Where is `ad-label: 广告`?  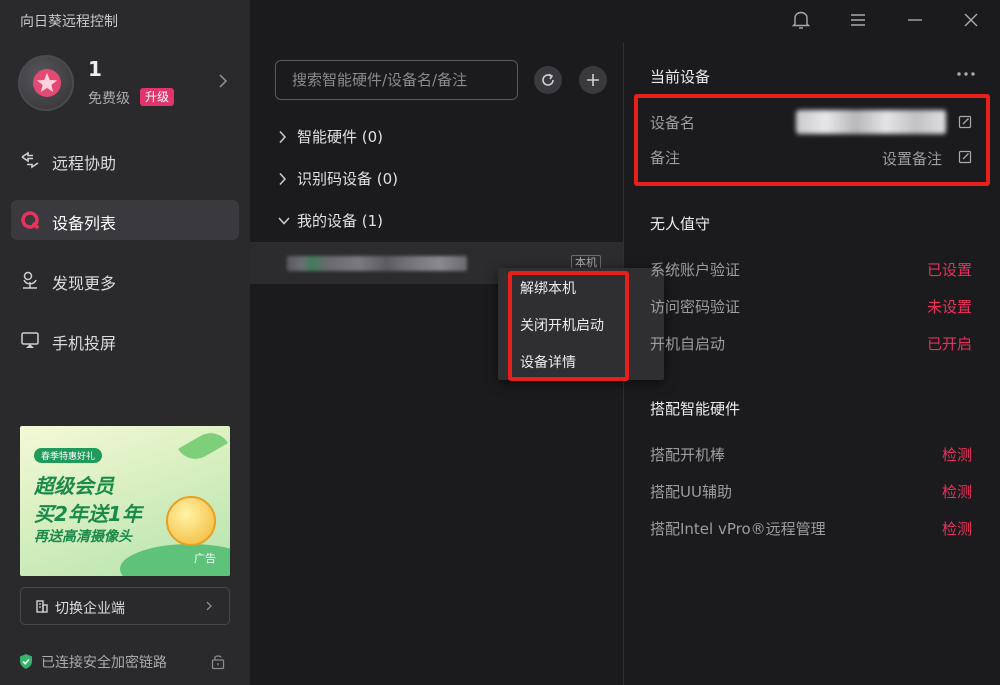
ad-label: 广告 is located at coordinates (205, 558).